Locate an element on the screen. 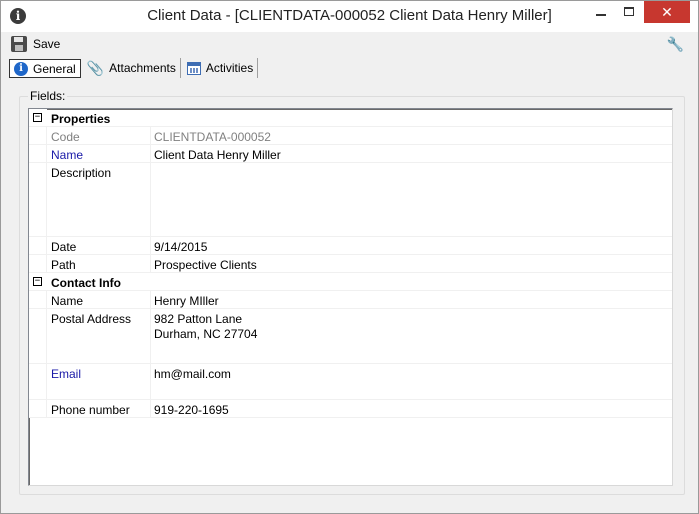 The width and height of the screenshot is (699, 514). property-row-path: Path Prospective Clients is located at coordinates (350, 264).